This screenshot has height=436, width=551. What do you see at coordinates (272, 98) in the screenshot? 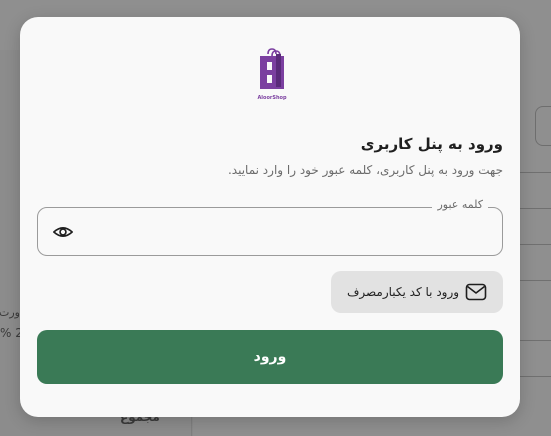
I see `svg-text: AloorShop` at bounding box center [272, 98].